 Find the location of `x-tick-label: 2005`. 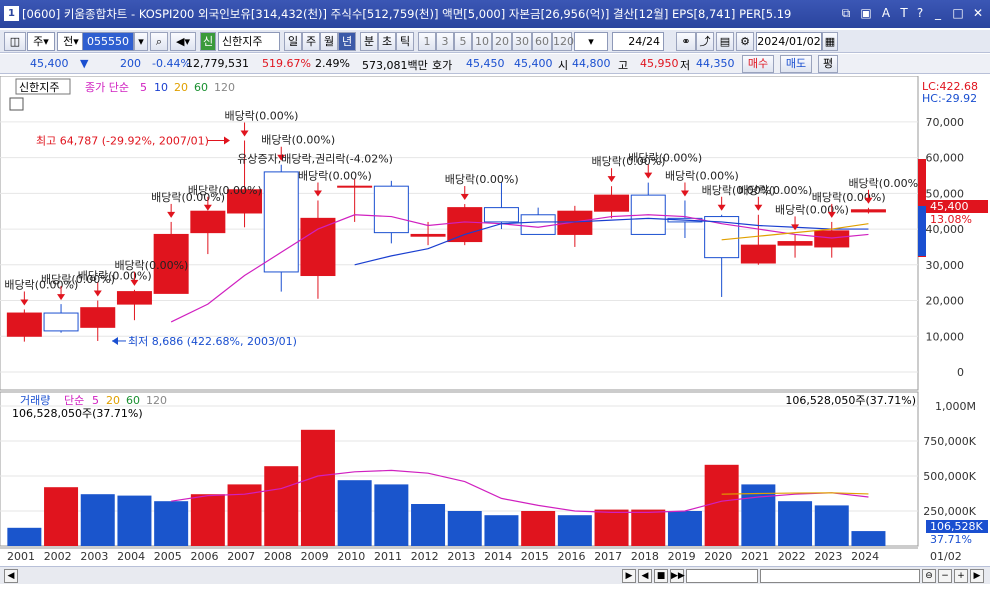

x-tick-label: 2005 is located at coordinates (168, 556).